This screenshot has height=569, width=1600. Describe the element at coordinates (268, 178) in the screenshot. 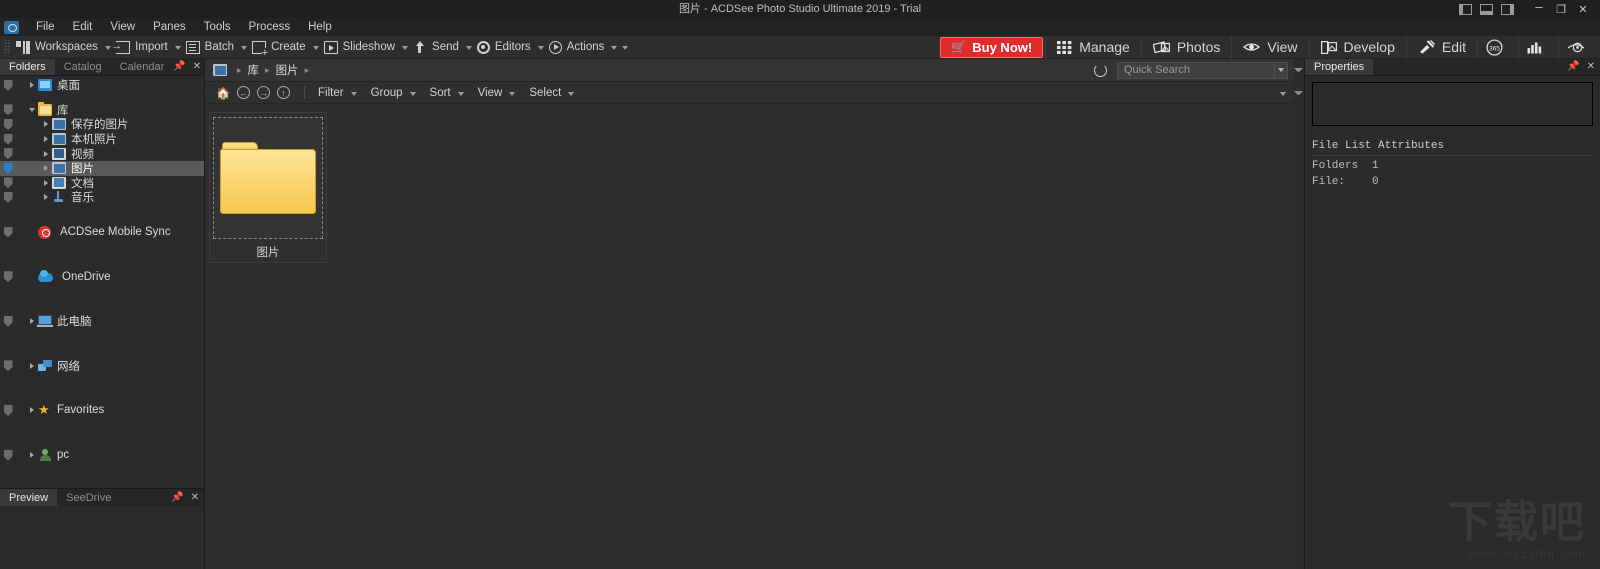

I see `thumbnail-container` at that location.